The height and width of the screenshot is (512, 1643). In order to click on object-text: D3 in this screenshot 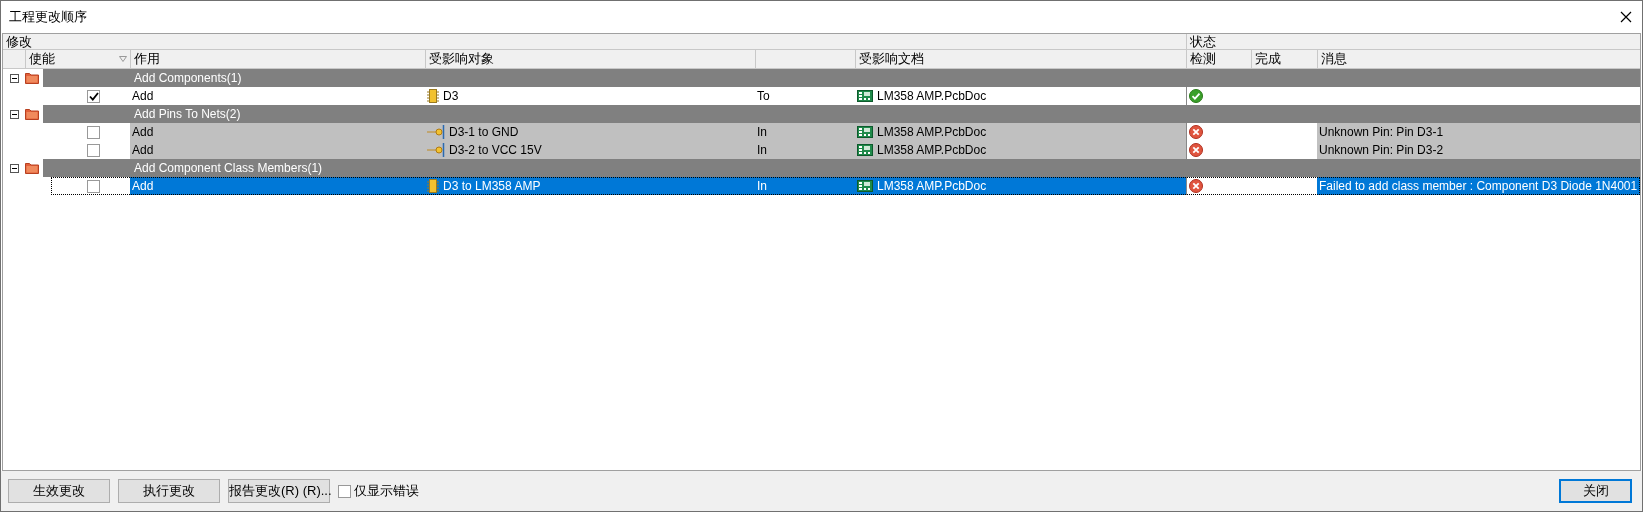, I will do `click(451, 96)`.